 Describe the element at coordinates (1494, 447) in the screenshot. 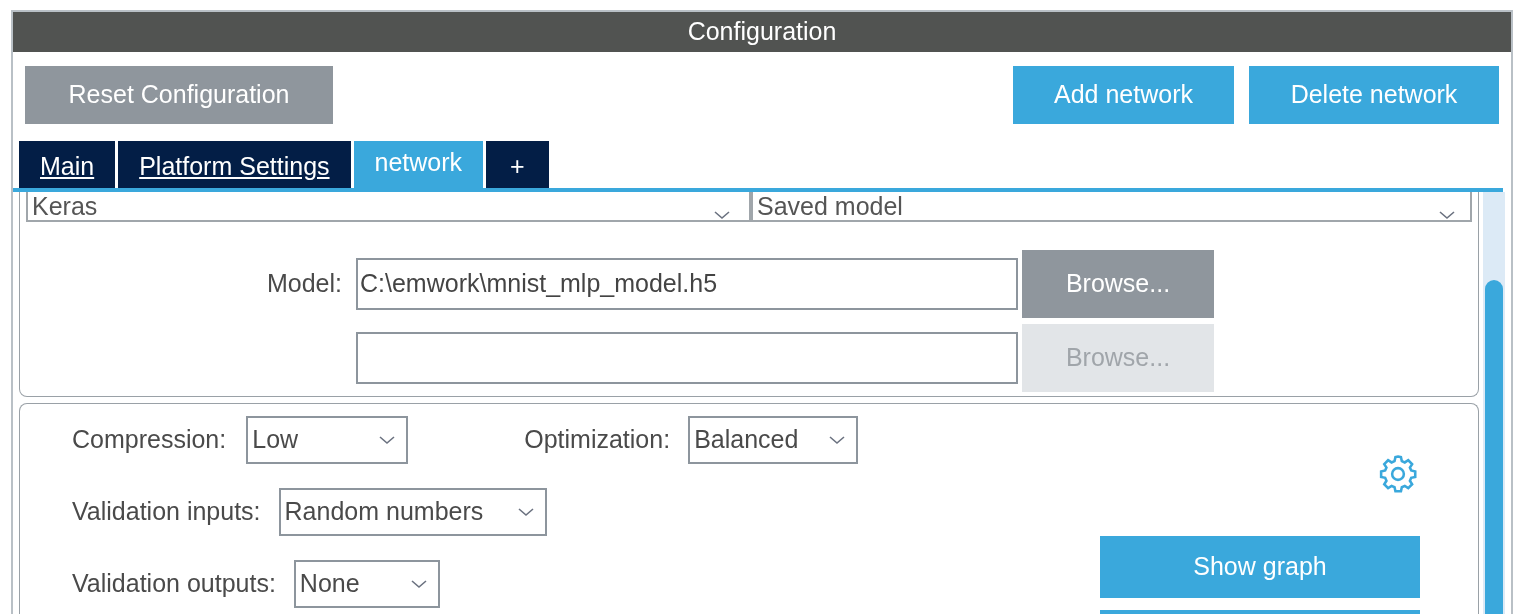

I see `scrollbar-thumb` at that location.